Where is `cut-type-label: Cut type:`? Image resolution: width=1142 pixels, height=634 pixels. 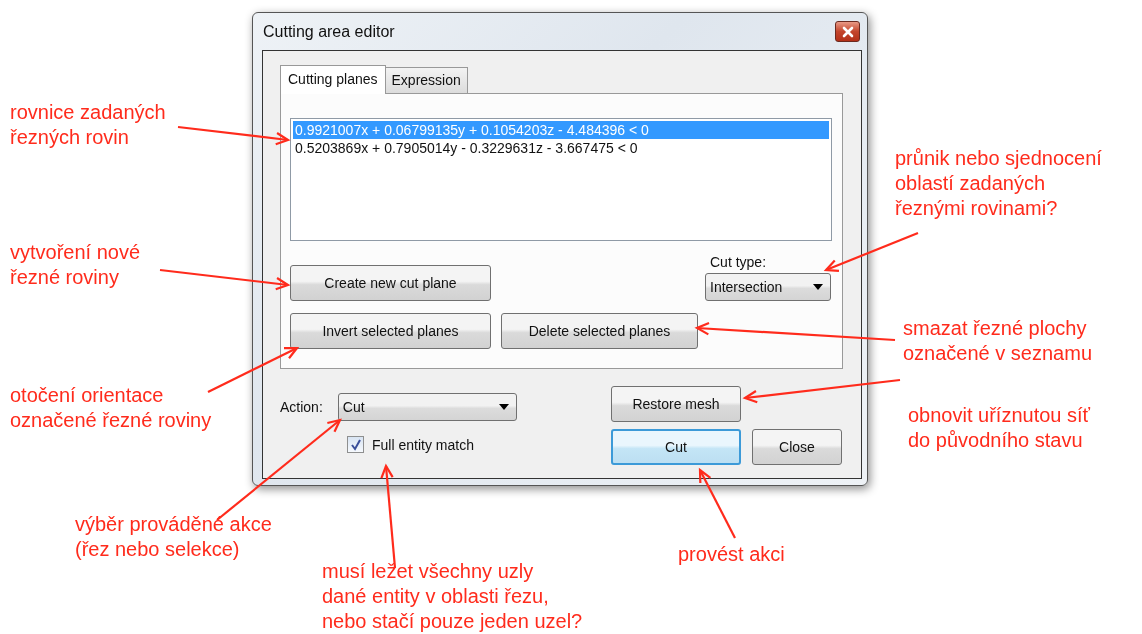 cut-type-label: Cut type: is located at coordinates (738, 262).